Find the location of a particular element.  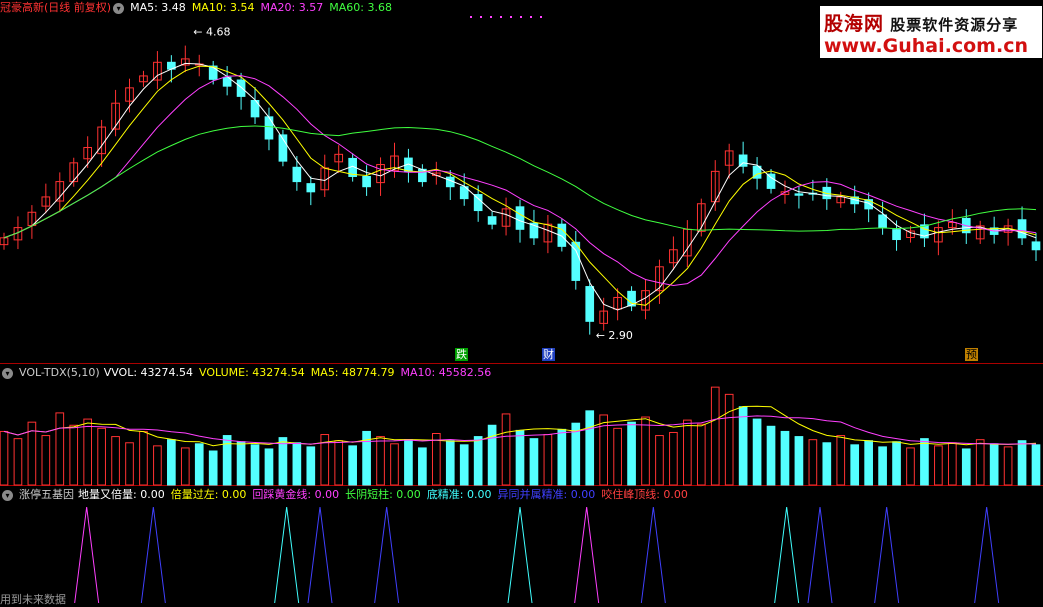

ma60-label: MA60: 3.68 is located at coordinates (360, 7).